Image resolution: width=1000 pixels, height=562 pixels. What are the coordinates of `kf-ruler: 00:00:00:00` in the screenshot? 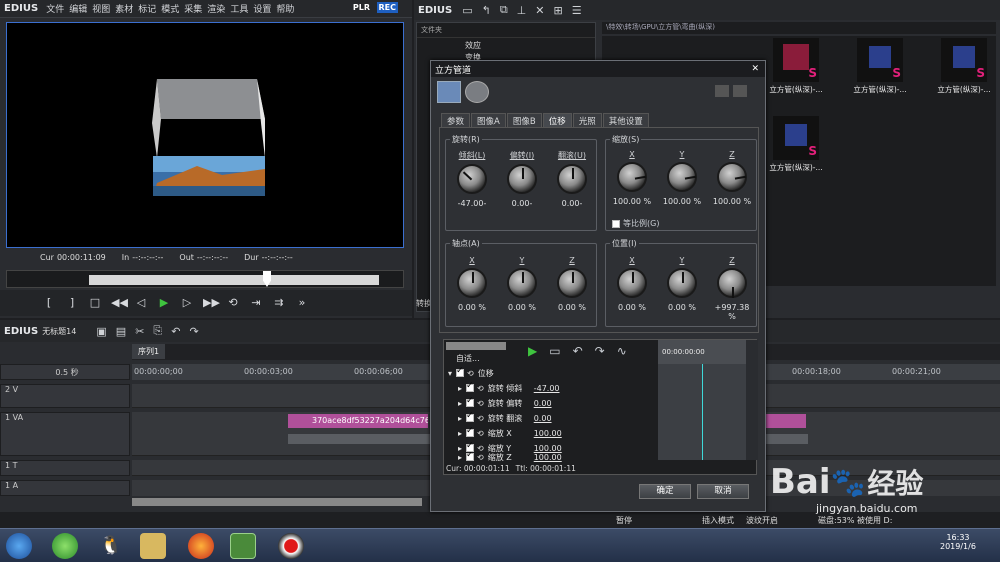 It's located at (702, 352).